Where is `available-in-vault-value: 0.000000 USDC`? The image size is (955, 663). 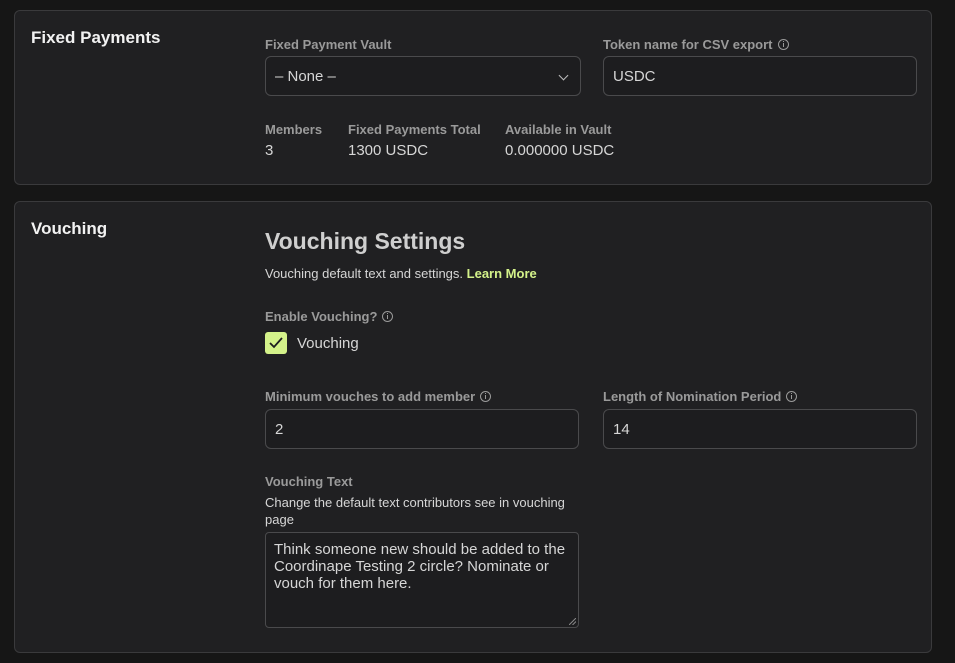
available-in-vault-value: 0.000000 USDC is located at coordinates (560, 150).